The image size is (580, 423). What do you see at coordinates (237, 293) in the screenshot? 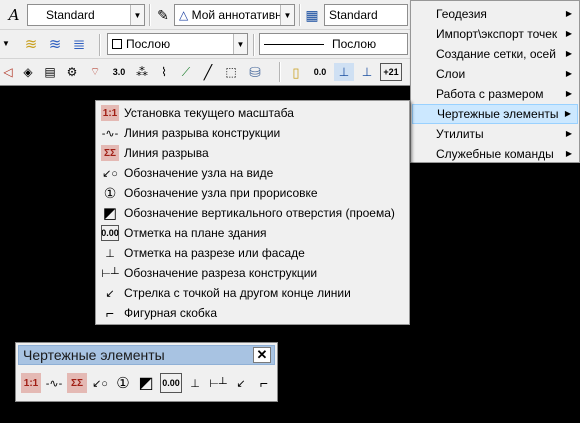
I see `submenu-item-label: Стрелка с точкой на другом конце линии` at bounding box center [237, 293].